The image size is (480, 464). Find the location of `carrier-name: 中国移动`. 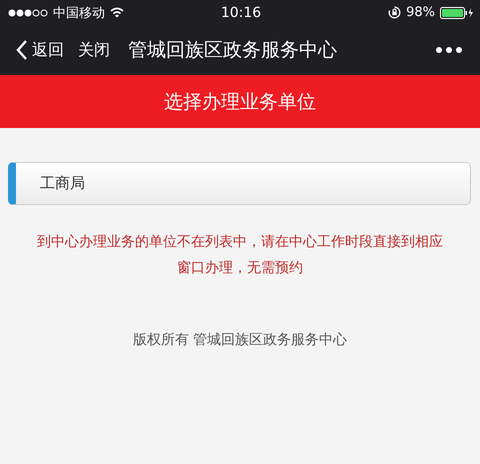

carrier-name: 中国移动 is located at coordinates (79, 13).